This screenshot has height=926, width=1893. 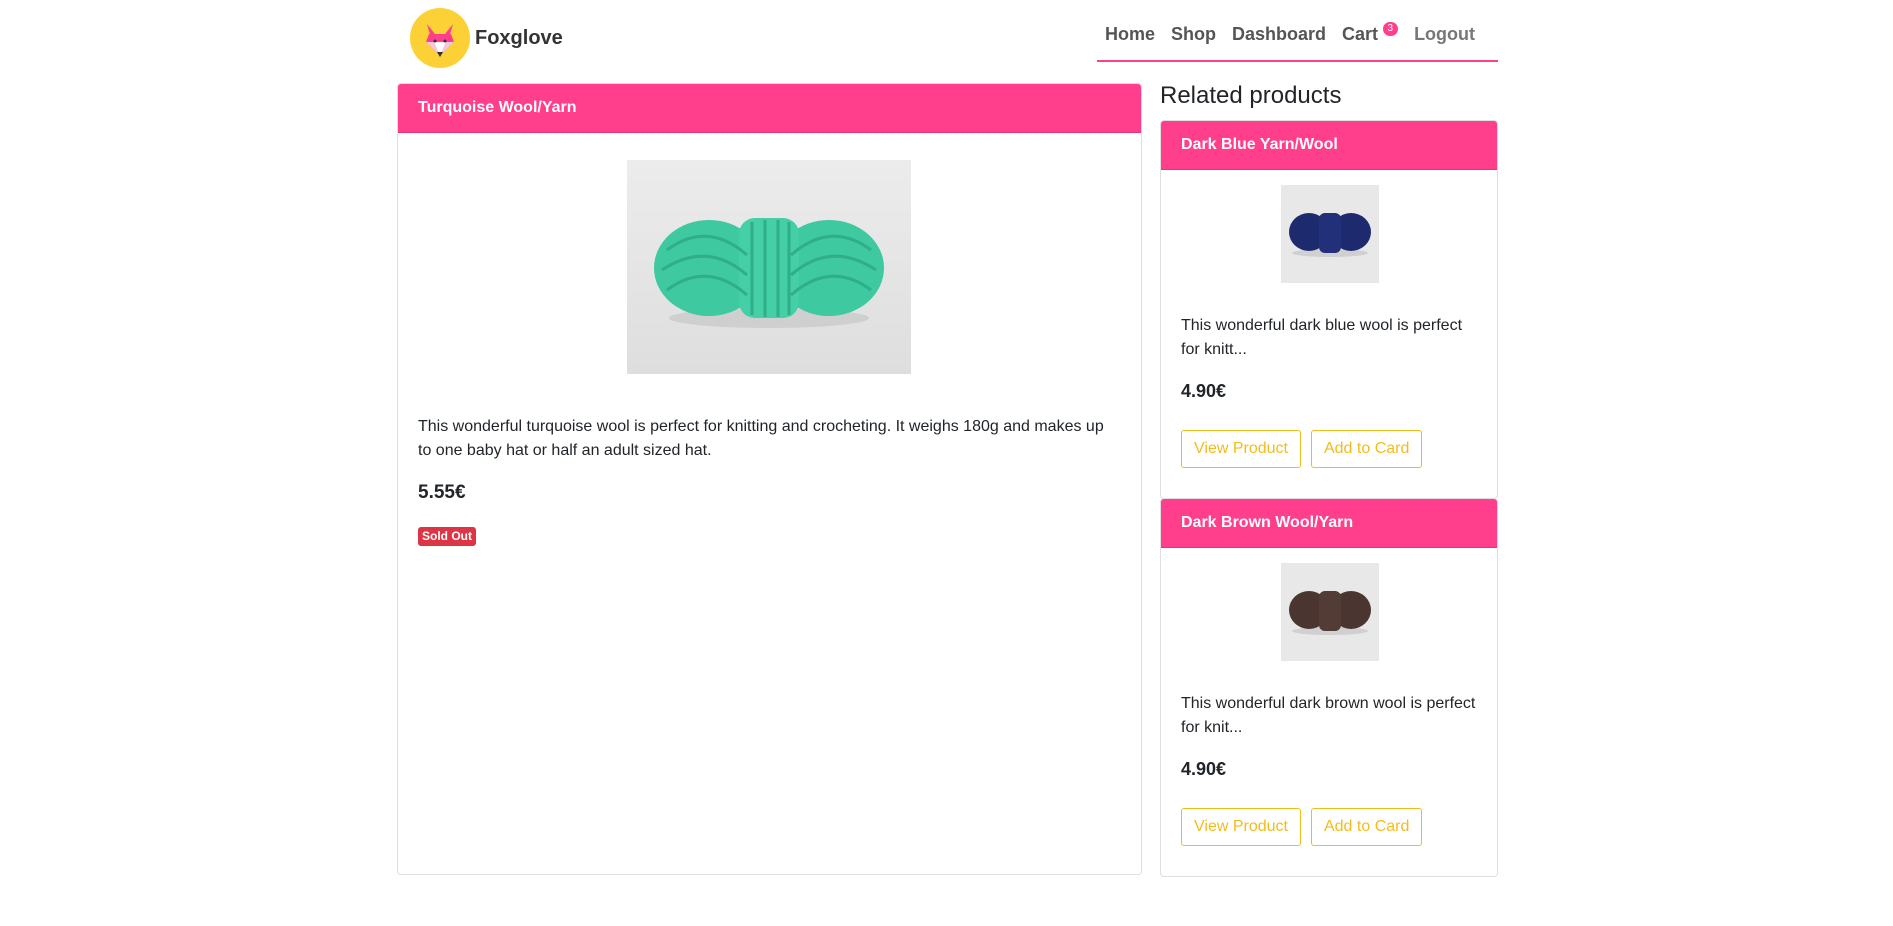 What do you see at coordinates (447, 536) in the screenshot?
I see `sold-out-badge: Sold Out` at bounding box center [447, 536].